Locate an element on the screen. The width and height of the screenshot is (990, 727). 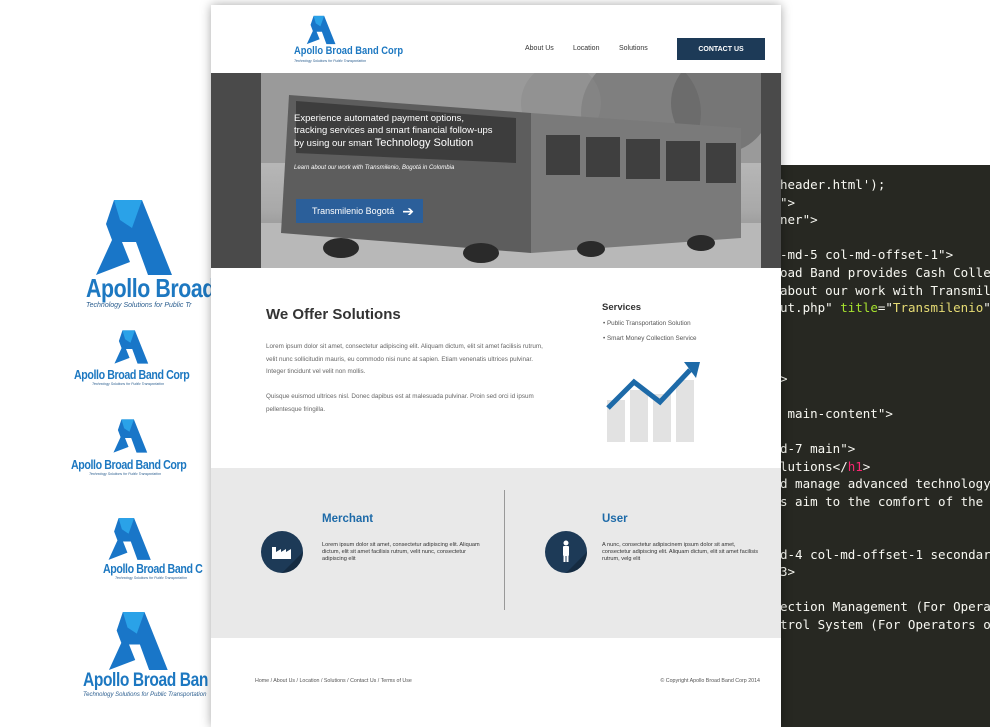
code-line: trol System (For Operators o is located at coordinates (885, 624).